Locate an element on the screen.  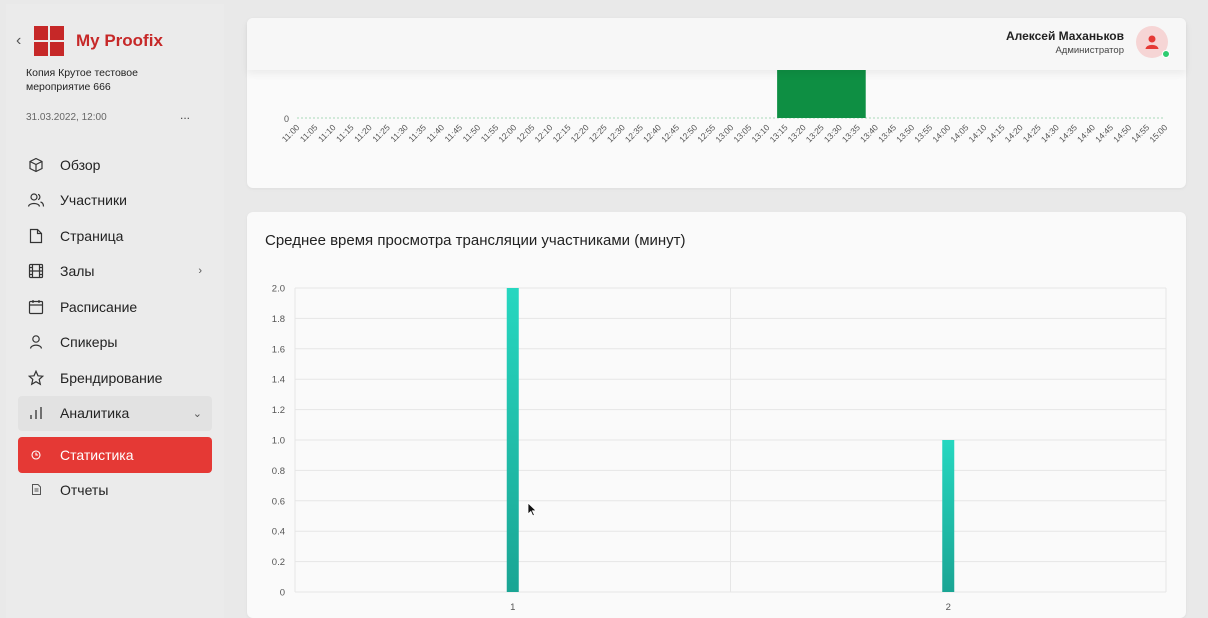
y-tick-label: 0.2 is located at coordinates (278, 562).